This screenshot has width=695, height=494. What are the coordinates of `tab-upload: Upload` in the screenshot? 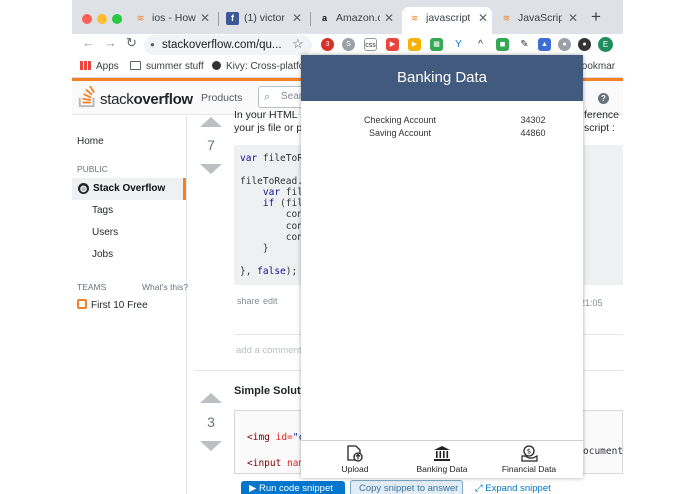 It's located at (355, 459).